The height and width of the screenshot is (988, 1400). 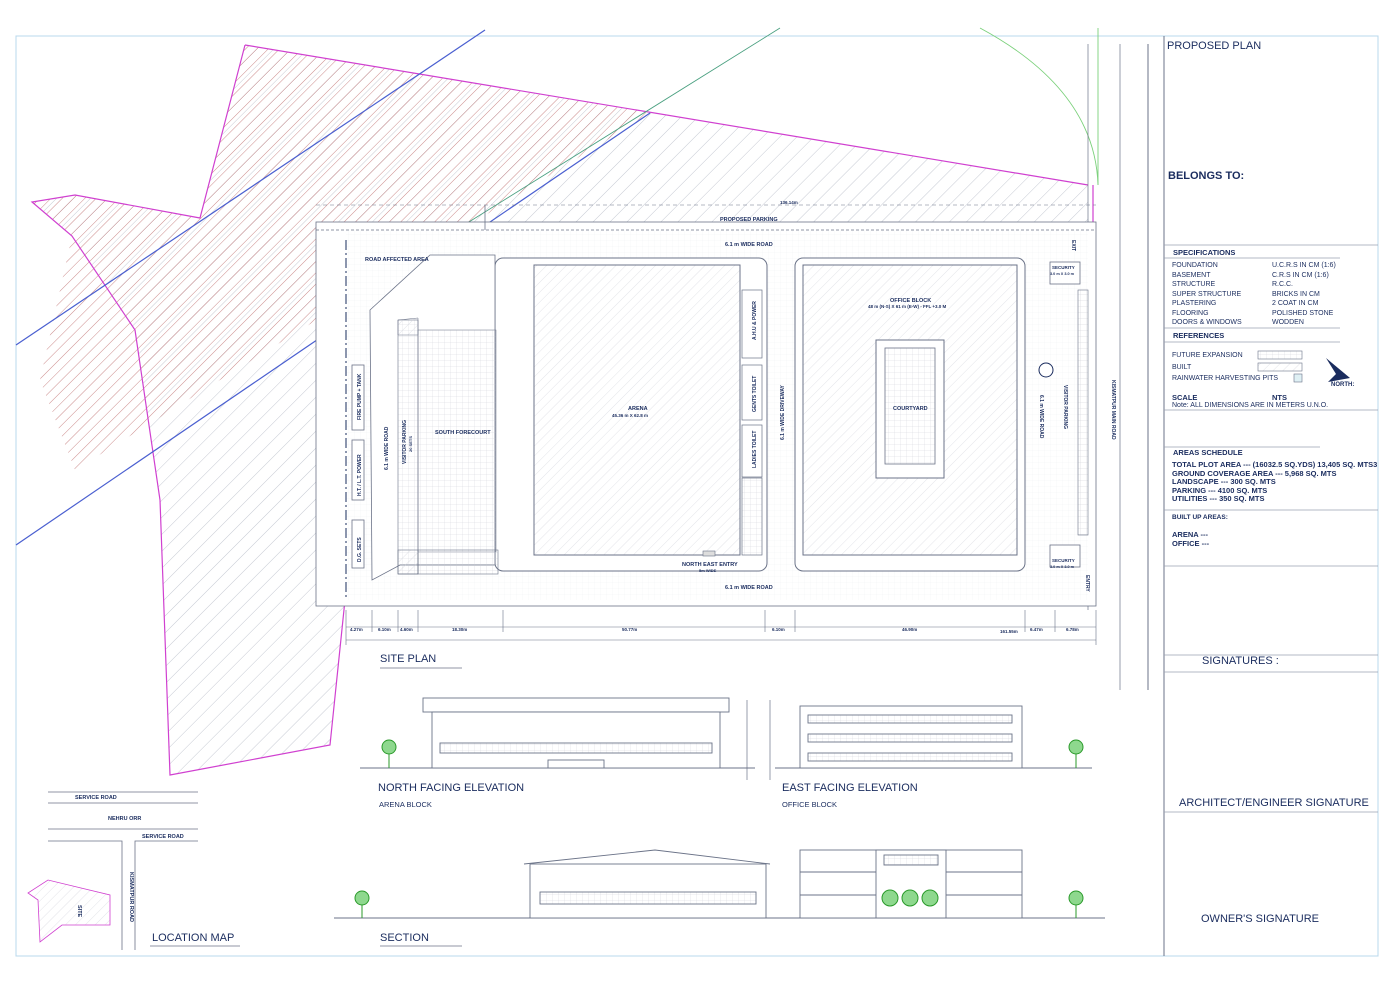 What do you see at coordinates (463, 433) in the screenshot?
I see `label-south-forecourt: SOUTH FORECOURT` at bounding box center [463, 433].